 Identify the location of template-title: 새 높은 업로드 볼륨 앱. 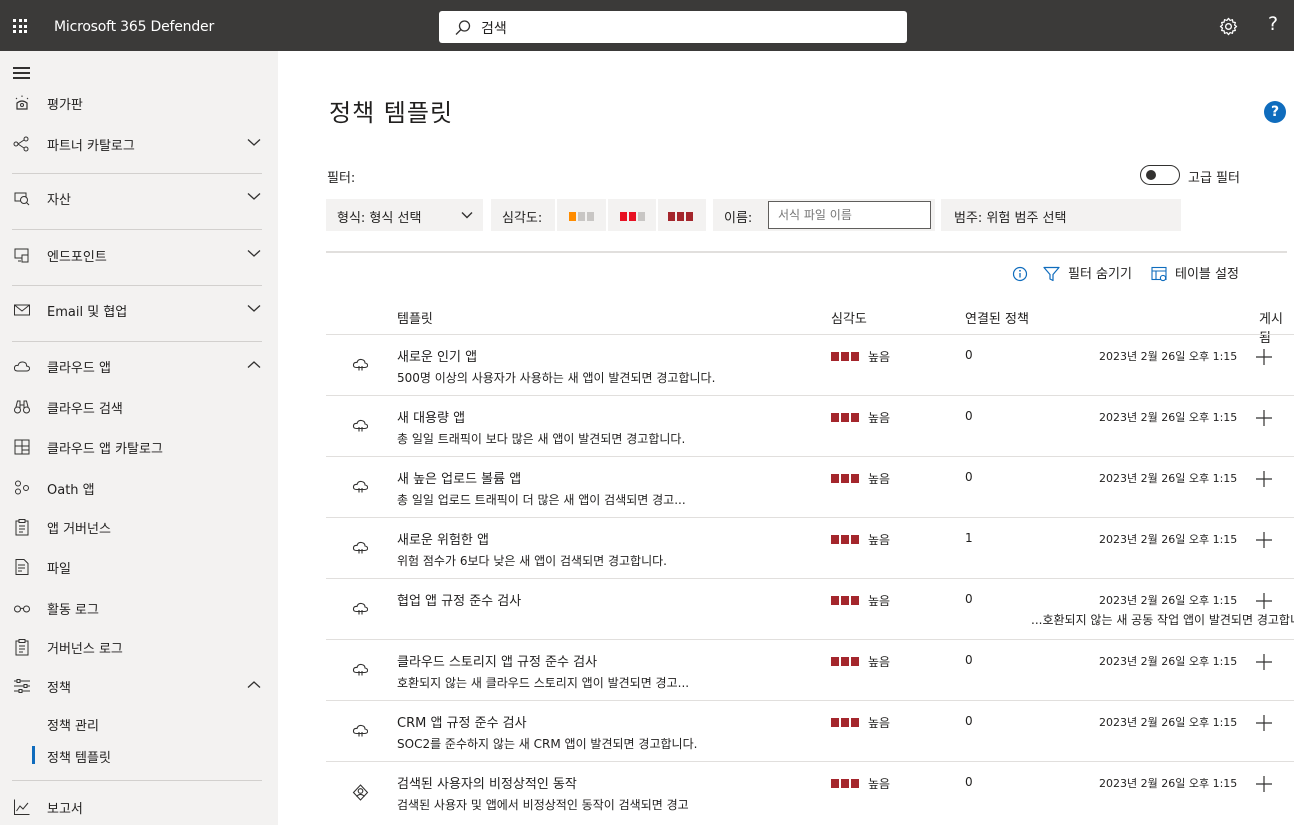
(459, 477).